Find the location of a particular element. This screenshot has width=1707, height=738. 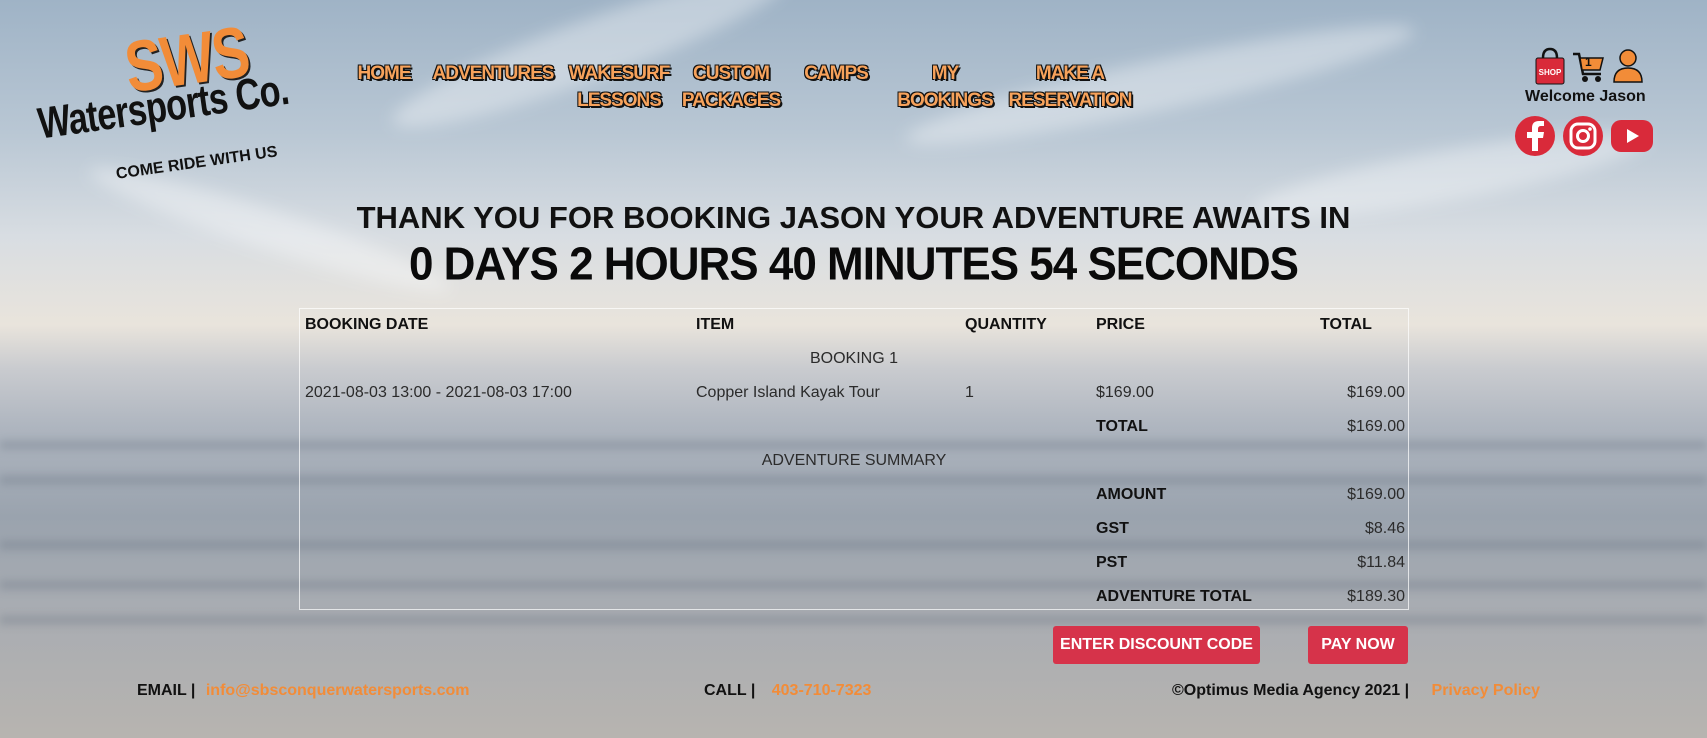

nav-my-bookings: MY BOOKINGS is located at coordinates (945, 87).